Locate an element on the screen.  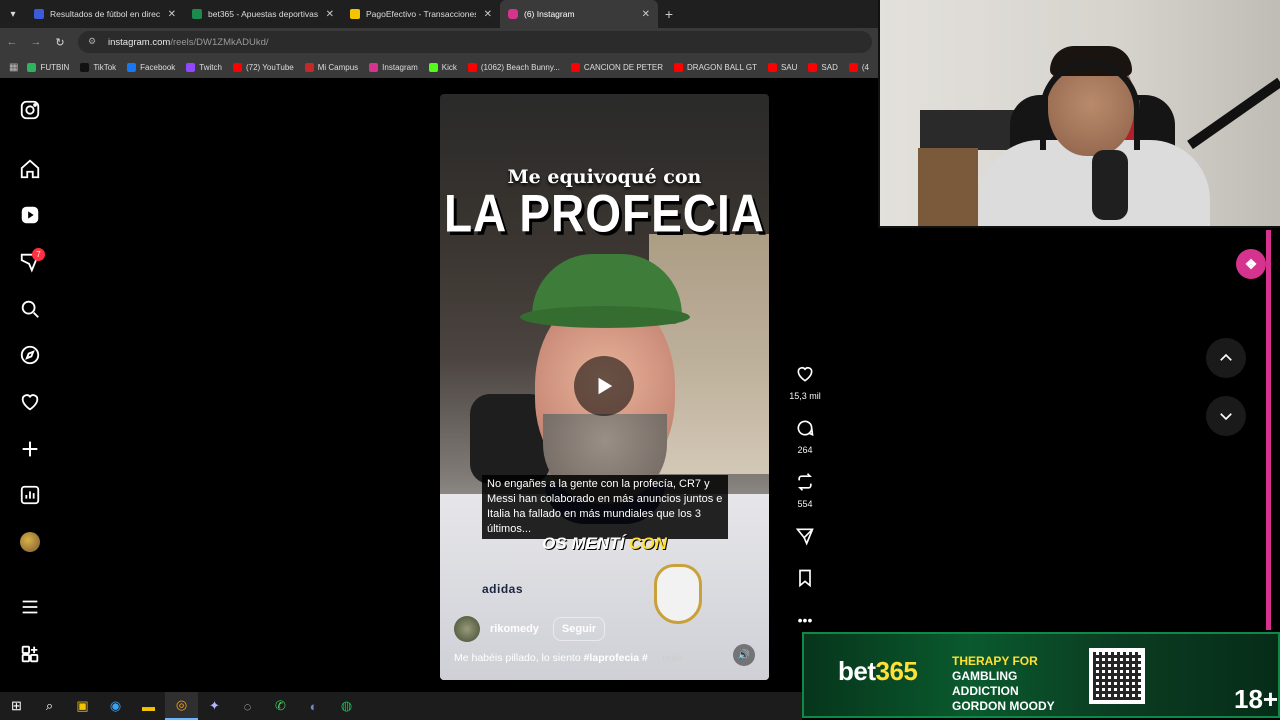
more-options-icon: ••• is located at coordinates (805, 620).